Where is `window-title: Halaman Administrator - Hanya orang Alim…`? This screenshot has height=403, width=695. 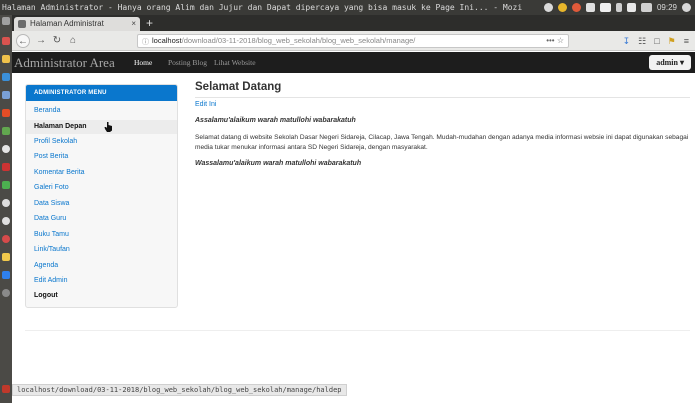 window-title: Halaman Administrator - Hanya orang Alim… is located at coordinates (262, 7).